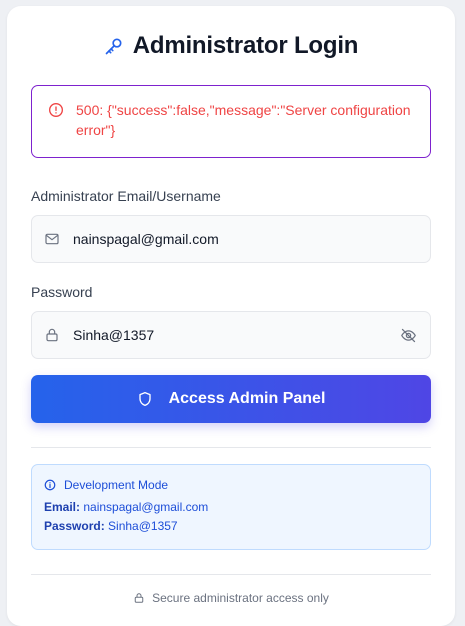 The image size is (465, 626). Describe the element at coordinates (114, 46) in the screenshot. I see `key-icon` at that location.